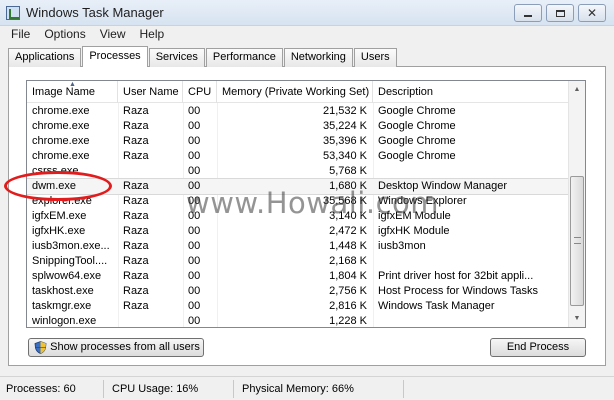 This screenshot has height=400, width=614. What do you see at coordinates (344, 201) in the screenshot?
I see `cell-memory: 35,568 K` at bounding box center [344, 201].